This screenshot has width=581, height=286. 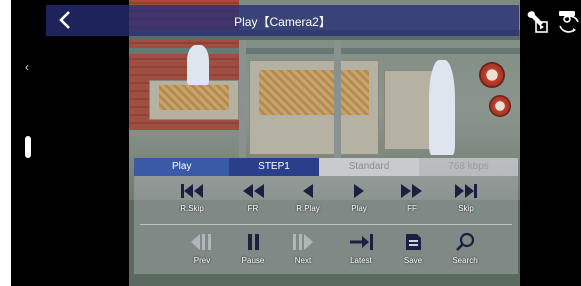 I want to click on settings-playback-button, so click(x=536, y=21).